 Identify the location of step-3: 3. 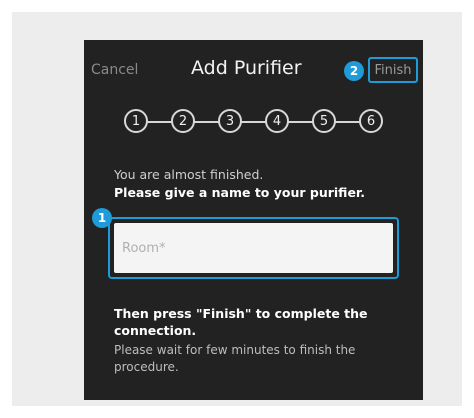
(230, 121).